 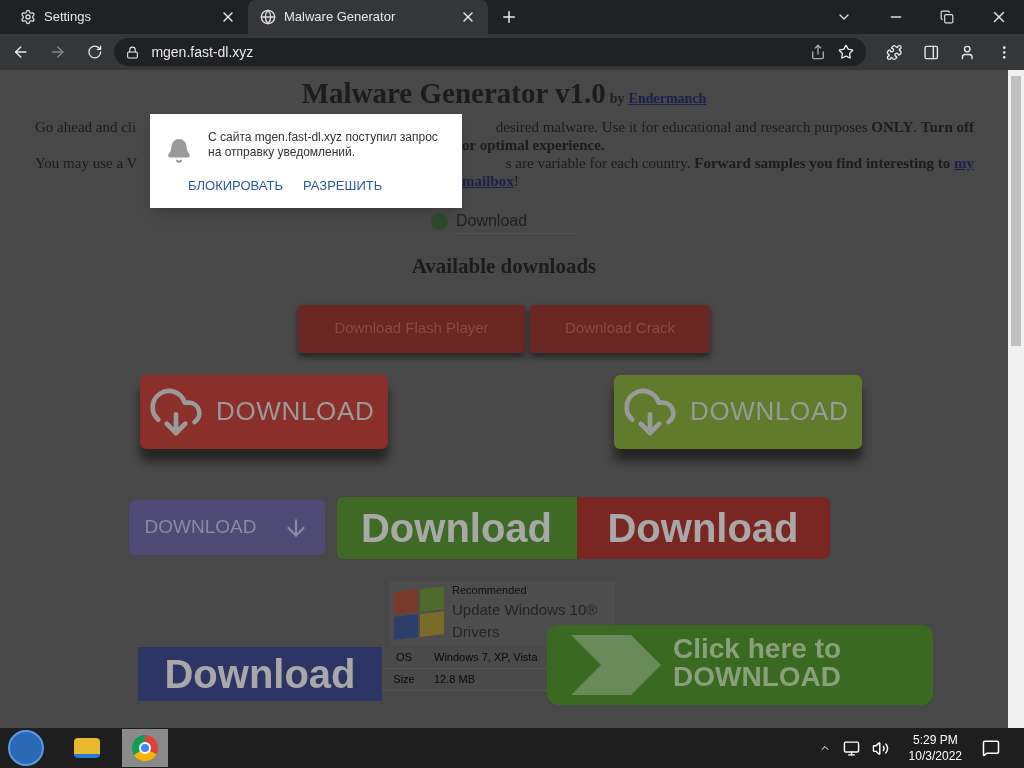 What do you see at coordinates (846, 52) in the screenshot?
I see `star-icon` at bounding box center [846, 52].